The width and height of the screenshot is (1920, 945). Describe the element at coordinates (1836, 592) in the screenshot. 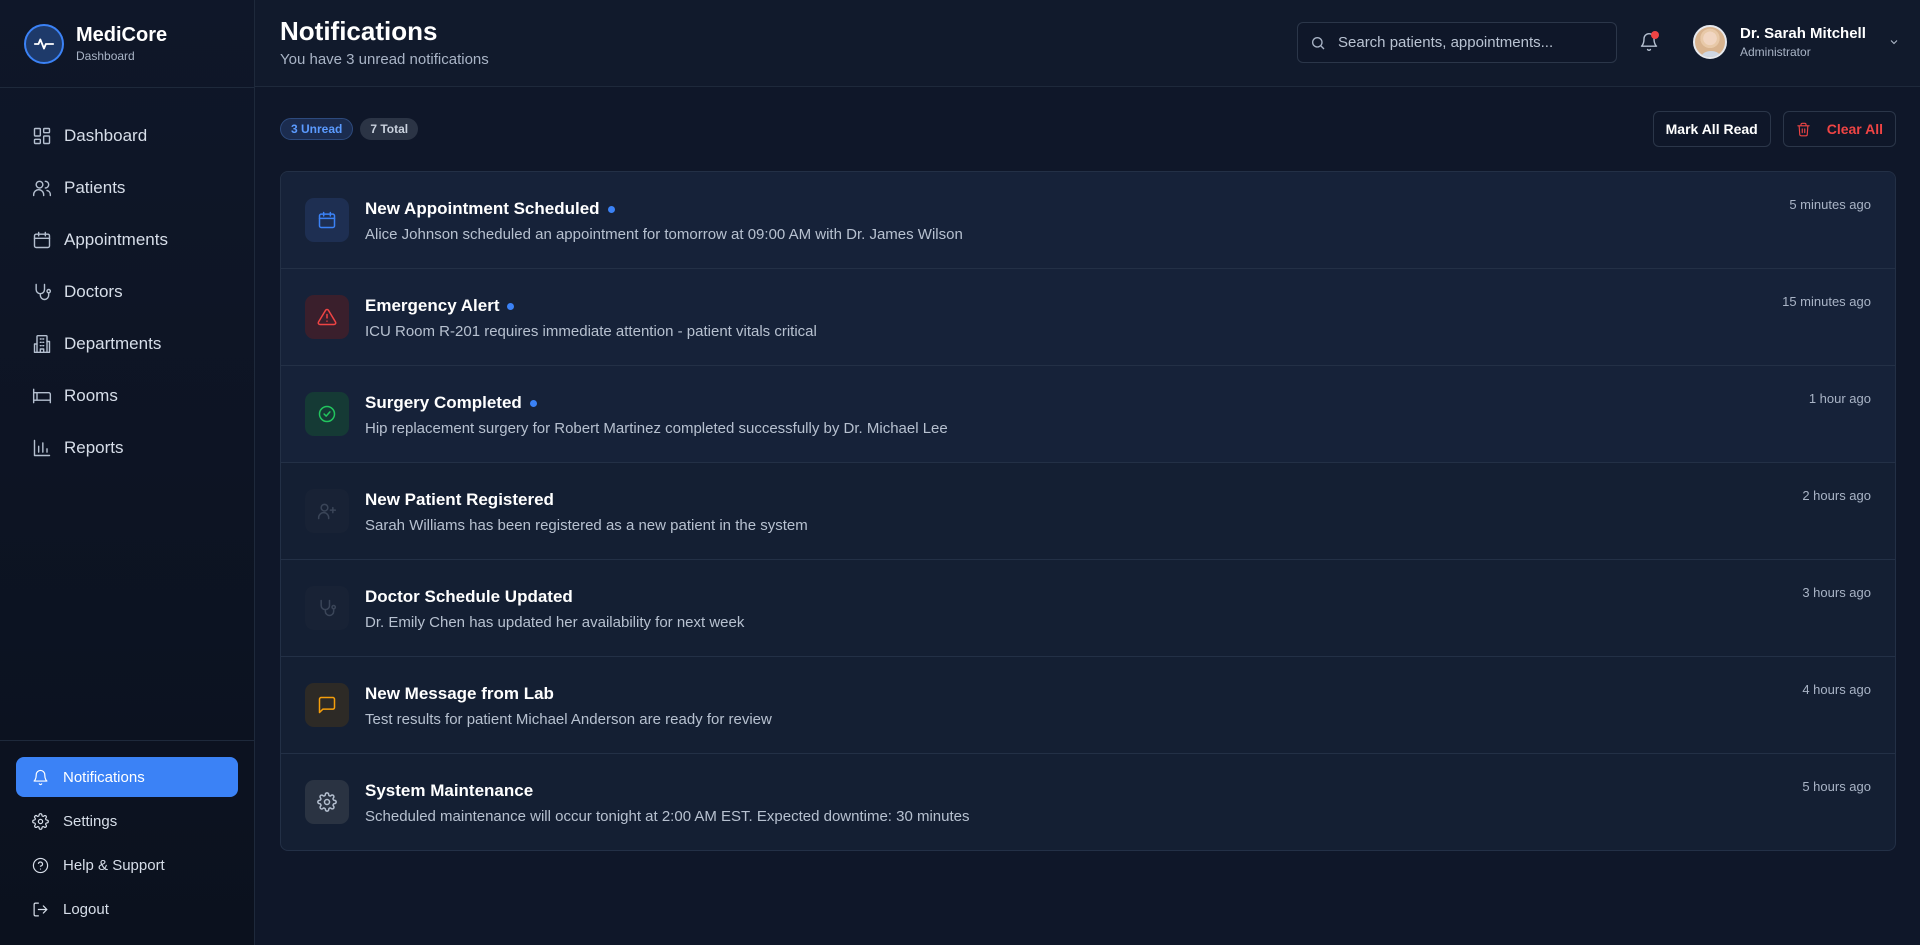

I see `notification-time: 3 hours ago` at that location.